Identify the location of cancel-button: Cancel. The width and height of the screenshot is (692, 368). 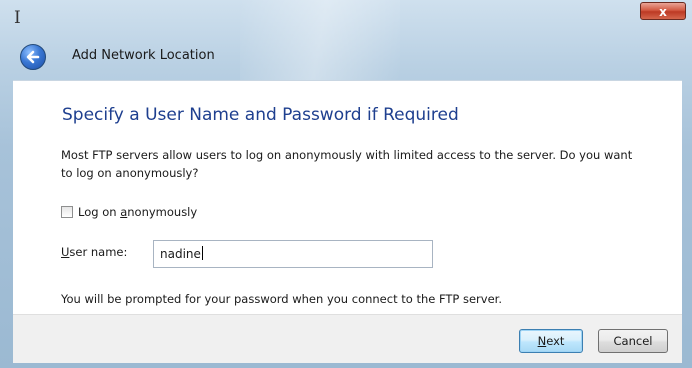
(633, 341).